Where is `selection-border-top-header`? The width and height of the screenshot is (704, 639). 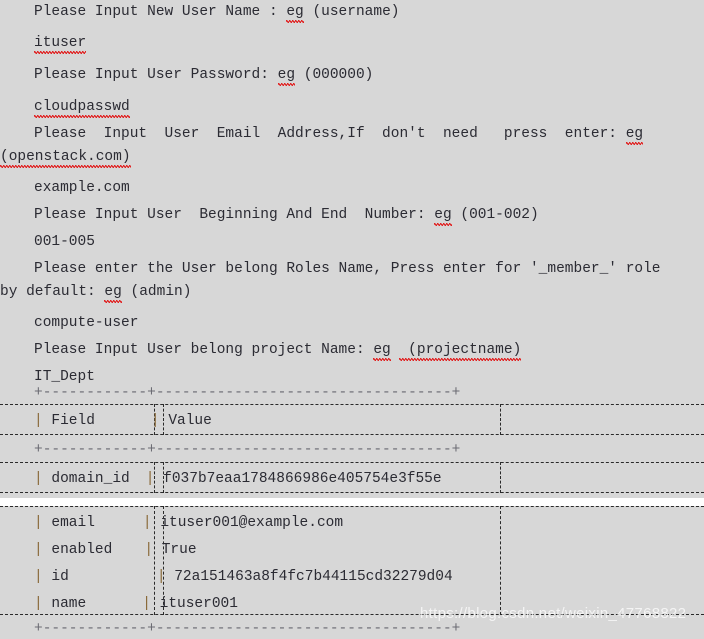 selection-border-top-header is located at coordinates (352, 404).